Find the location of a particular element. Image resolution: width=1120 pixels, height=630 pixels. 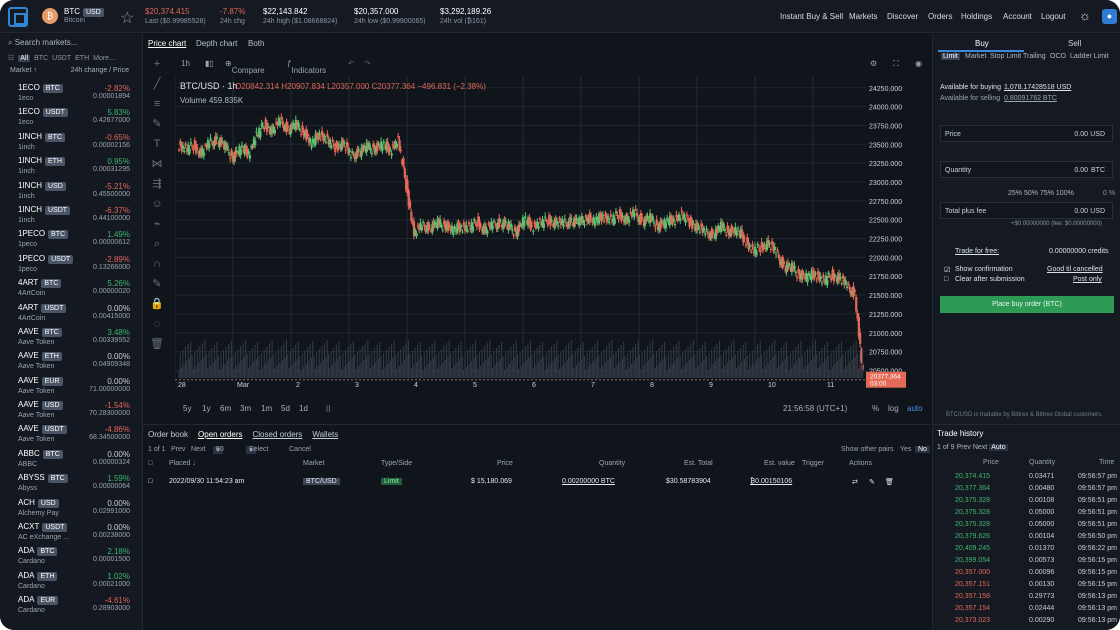

market-row: ADA EUR Cardano -4.61% 0.28903000 is located at coordinates (71, 603).